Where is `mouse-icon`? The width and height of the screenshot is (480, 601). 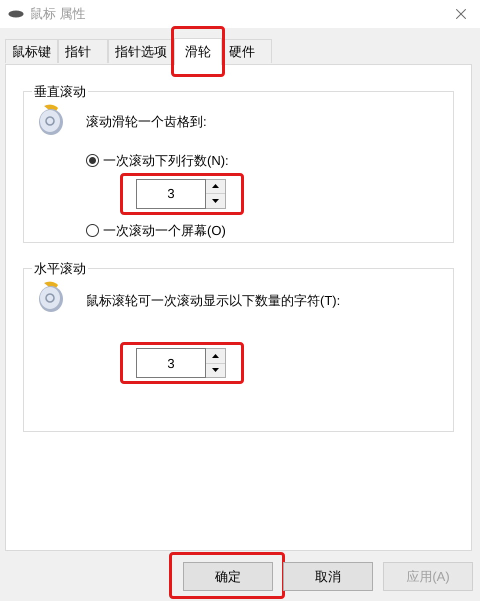
mouse-icon is located at coordinates (16, 14).